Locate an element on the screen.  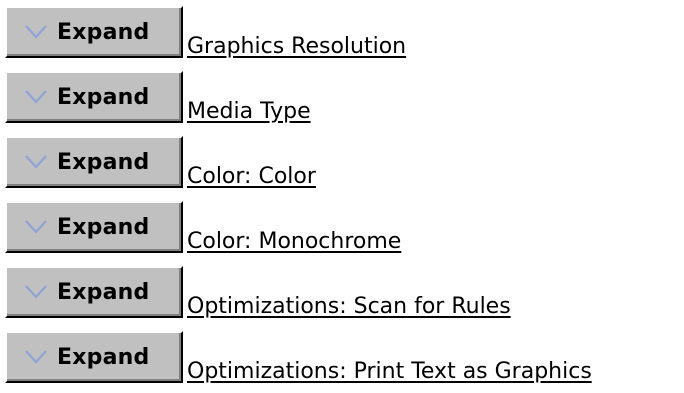
section-link: Optimizations: Scan for Rules is located at coordinates (349, 307).